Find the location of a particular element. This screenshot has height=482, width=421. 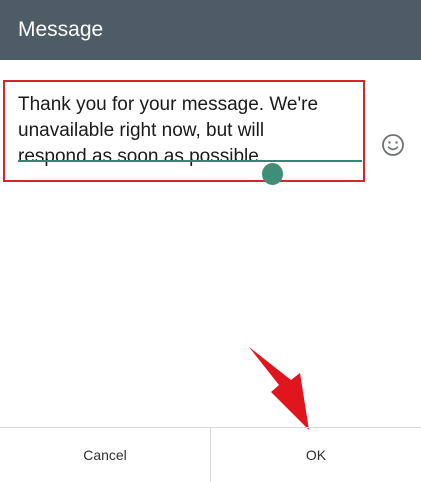

cancel-button: Cancel is located at coordinates (105, 455).